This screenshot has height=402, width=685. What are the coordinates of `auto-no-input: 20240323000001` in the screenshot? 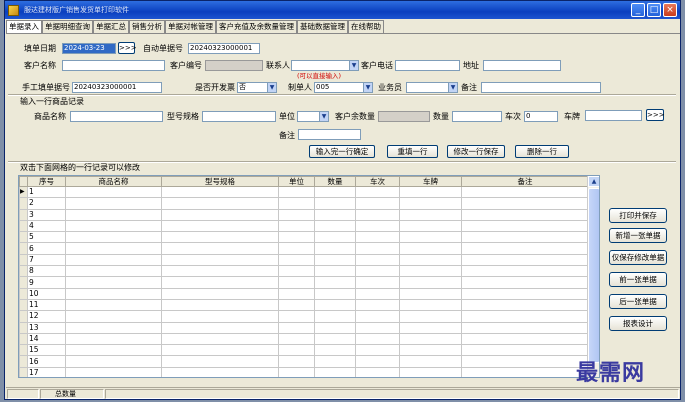 It's located at (224, 48).